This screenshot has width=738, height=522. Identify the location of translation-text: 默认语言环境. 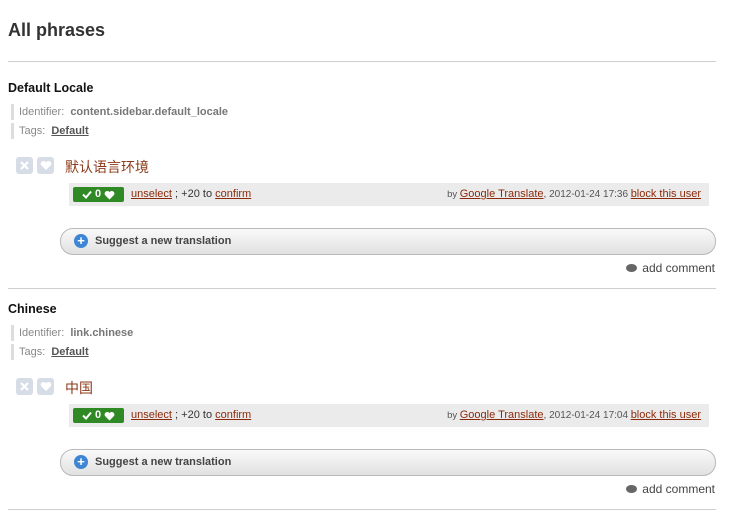
(107, 167).